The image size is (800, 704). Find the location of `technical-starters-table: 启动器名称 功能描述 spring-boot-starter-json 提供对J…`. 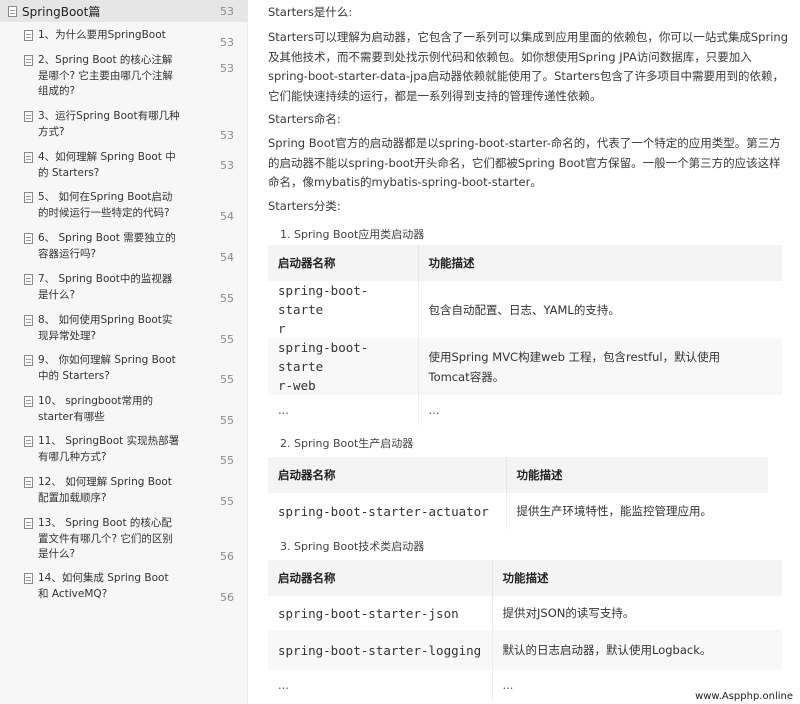

technical-starters-table: 启动器名称 功能描述 spring-boot-starter-json 提供对J… is located at coordinates (525, 630).